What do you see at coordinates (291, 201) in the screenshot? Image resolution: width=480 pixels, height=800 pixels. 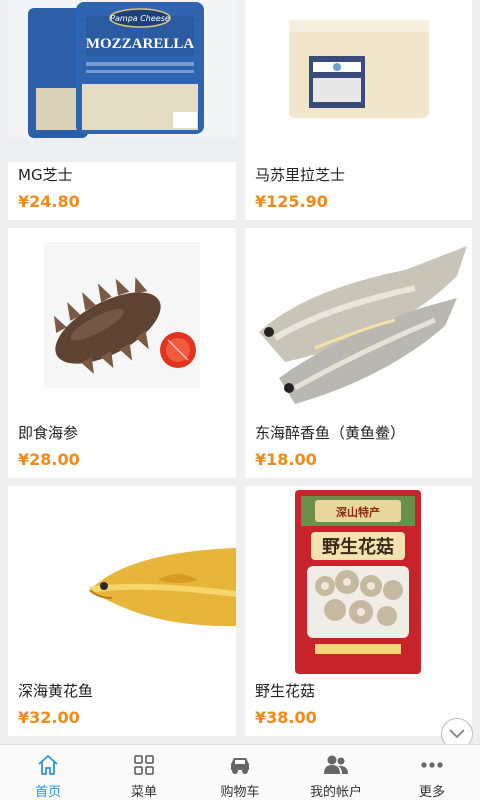 I see `product-price: ¥125.90` at bounding box center [291, 201].